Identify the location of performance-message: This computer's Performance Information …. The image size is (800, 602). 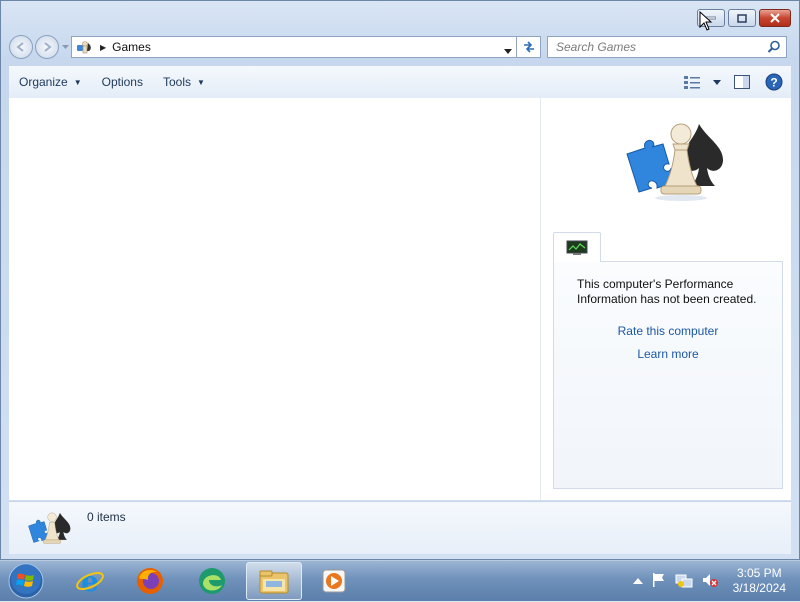
(667, 291).